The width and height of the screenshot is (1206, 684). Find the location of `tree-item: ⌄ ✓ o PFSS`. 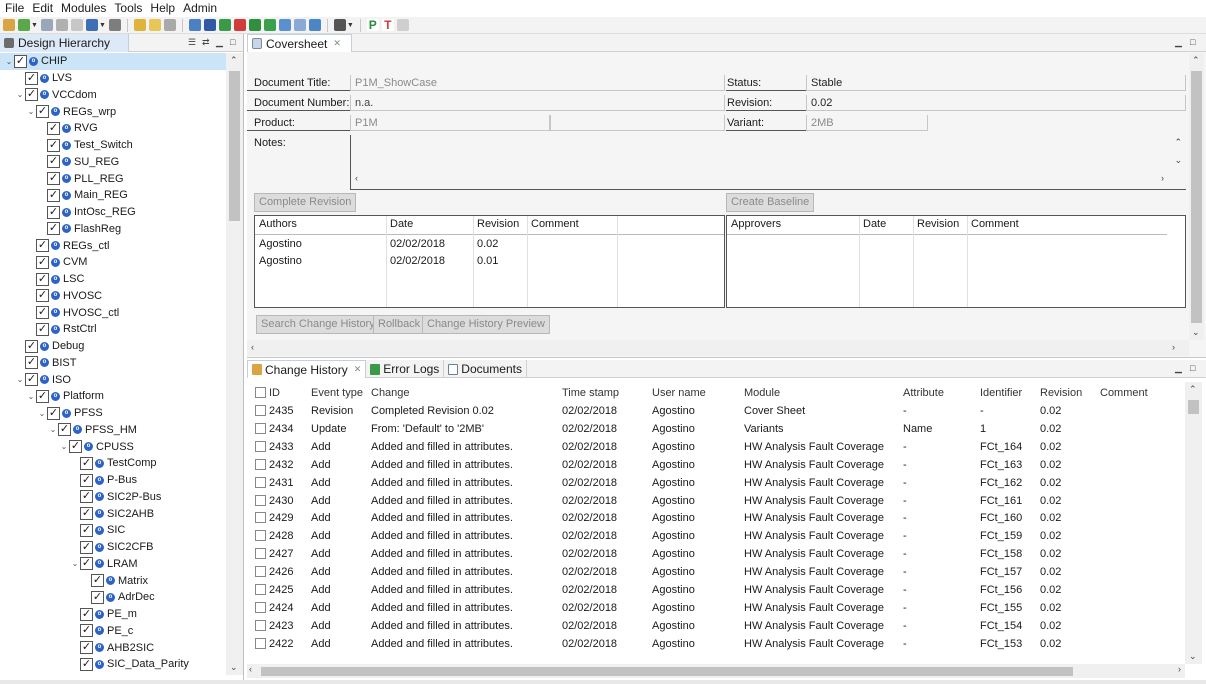

tree-item: ⌄ ✓ o PFSS is located at coordinates (113, 413).